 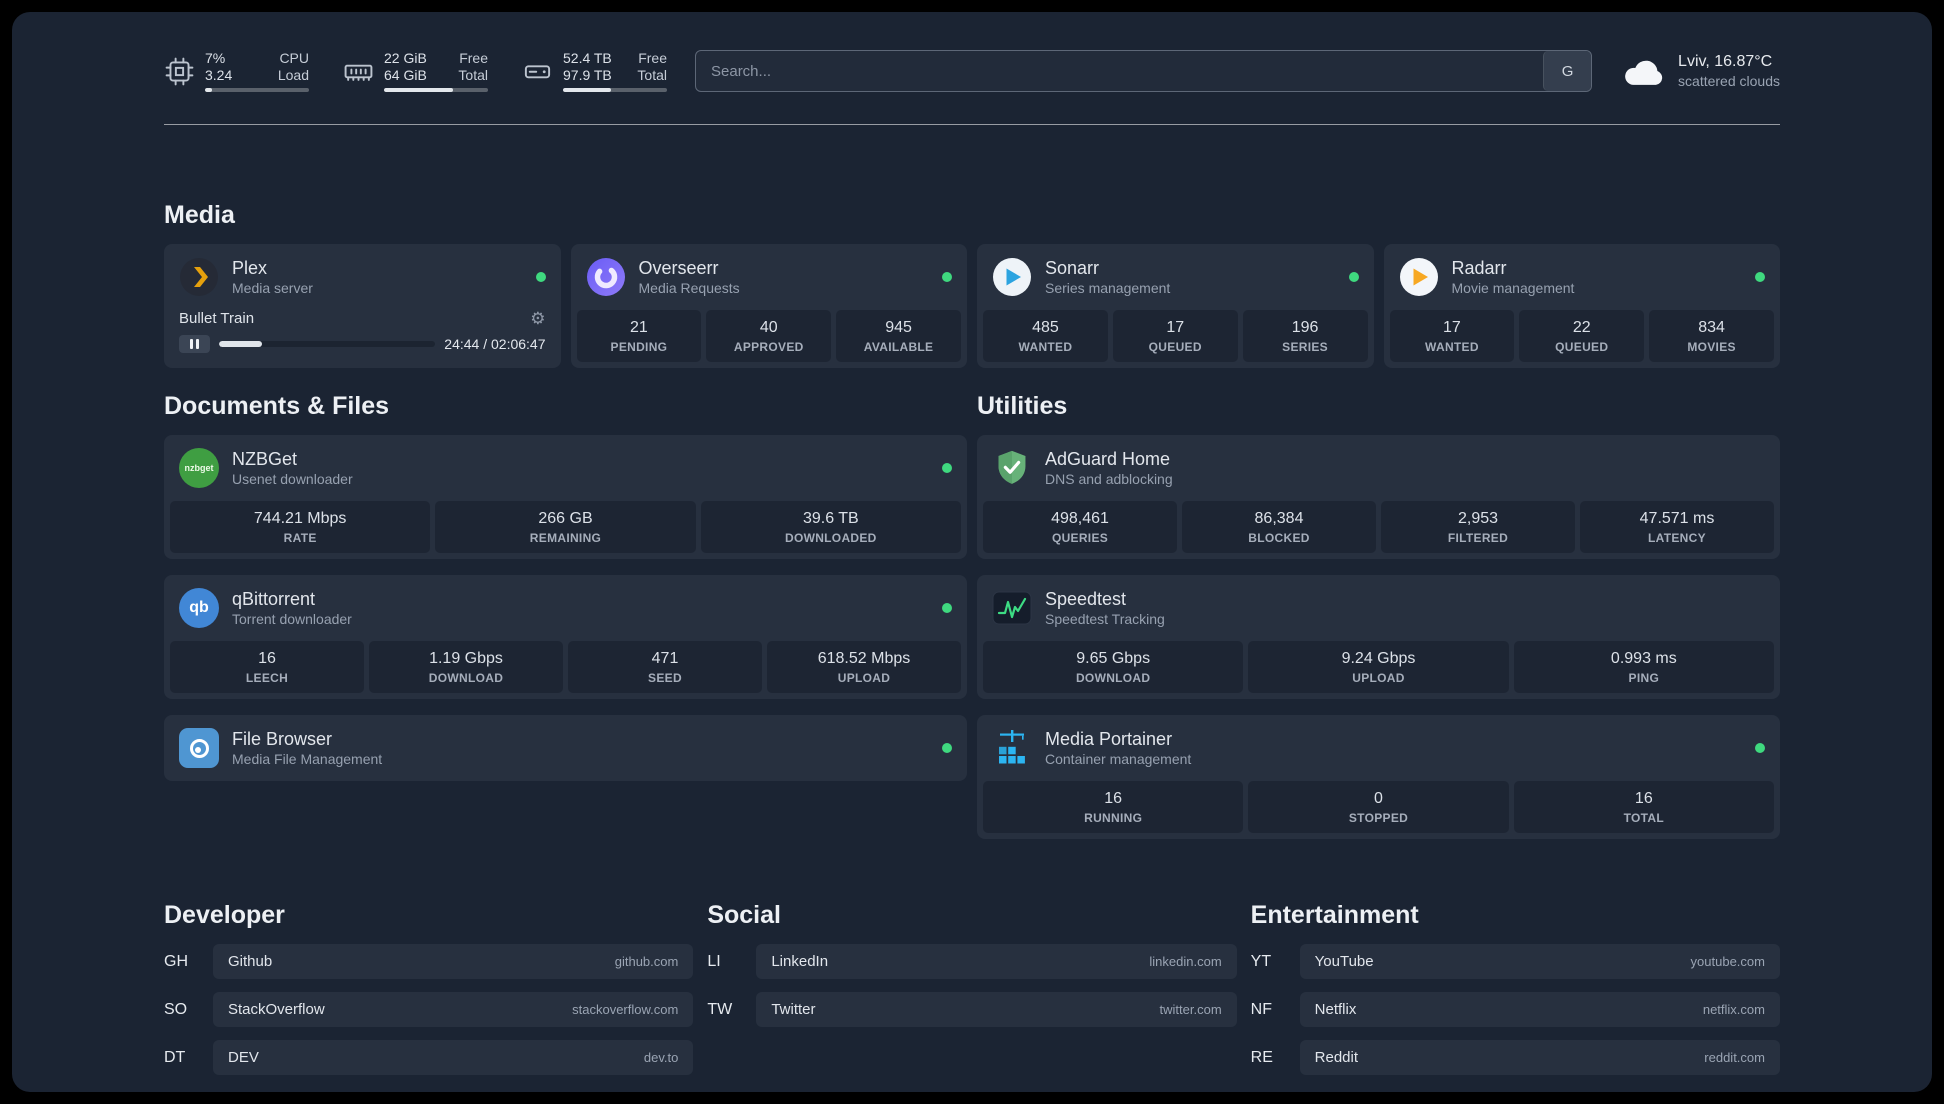 I want to click on filebrowser-icon, so click(x=199, y=748).